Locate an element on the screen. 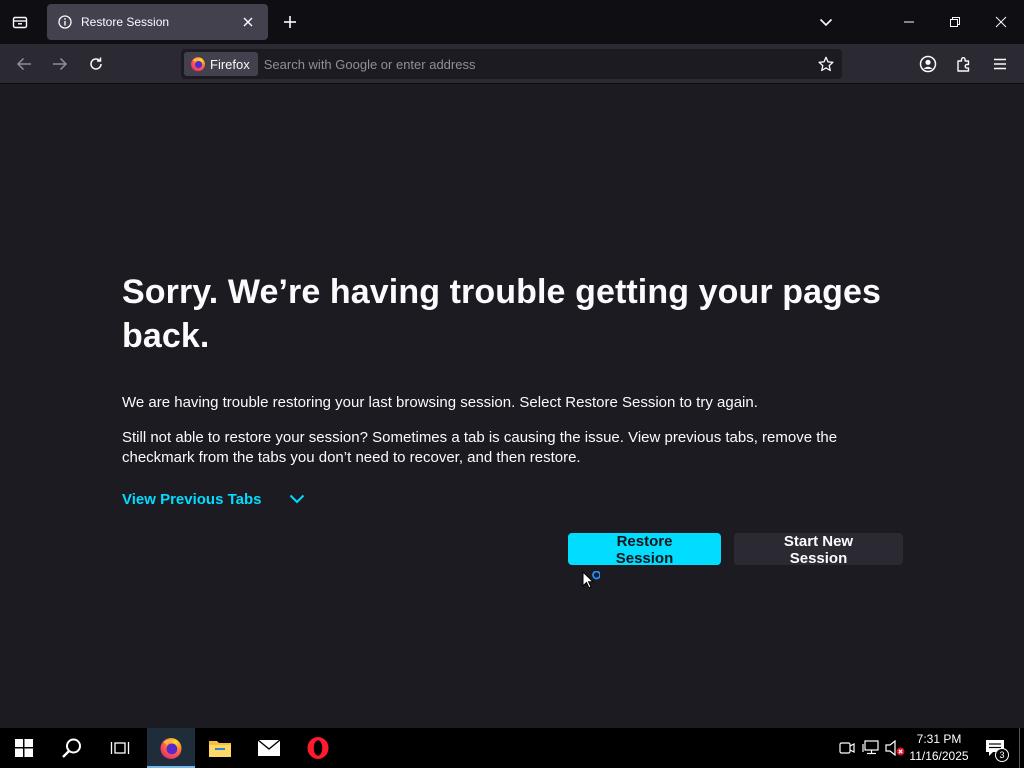 The image size is (1024, 768). view-previous-tabs-label: View Previous Tabs is located at coordinates (192, 499).